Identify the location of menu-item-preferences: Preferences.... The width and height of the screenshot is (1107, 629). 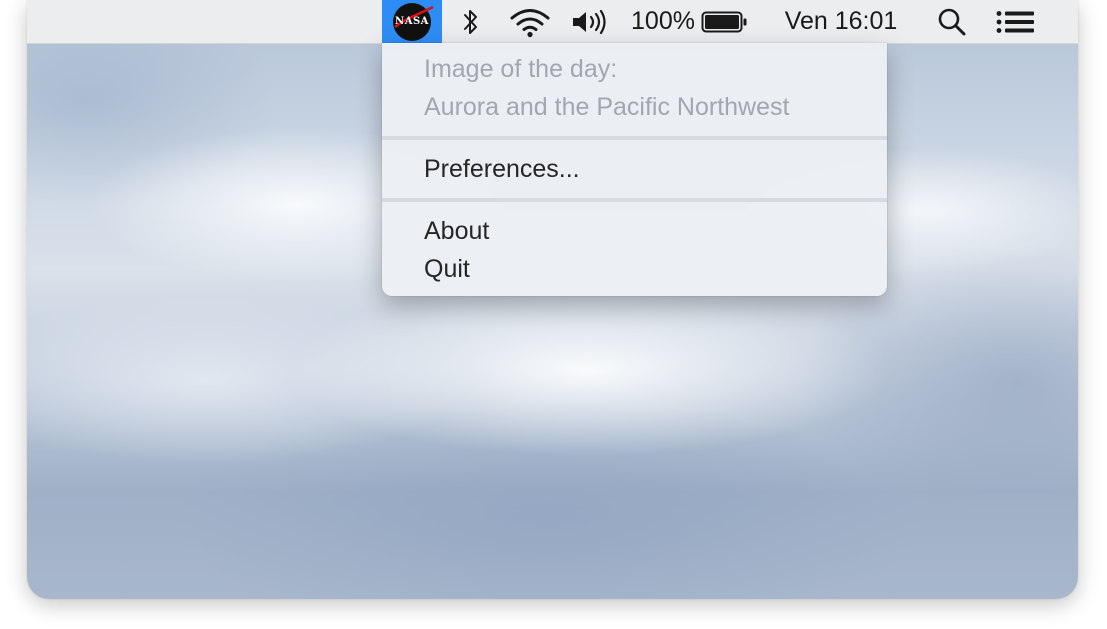
(502, 169).